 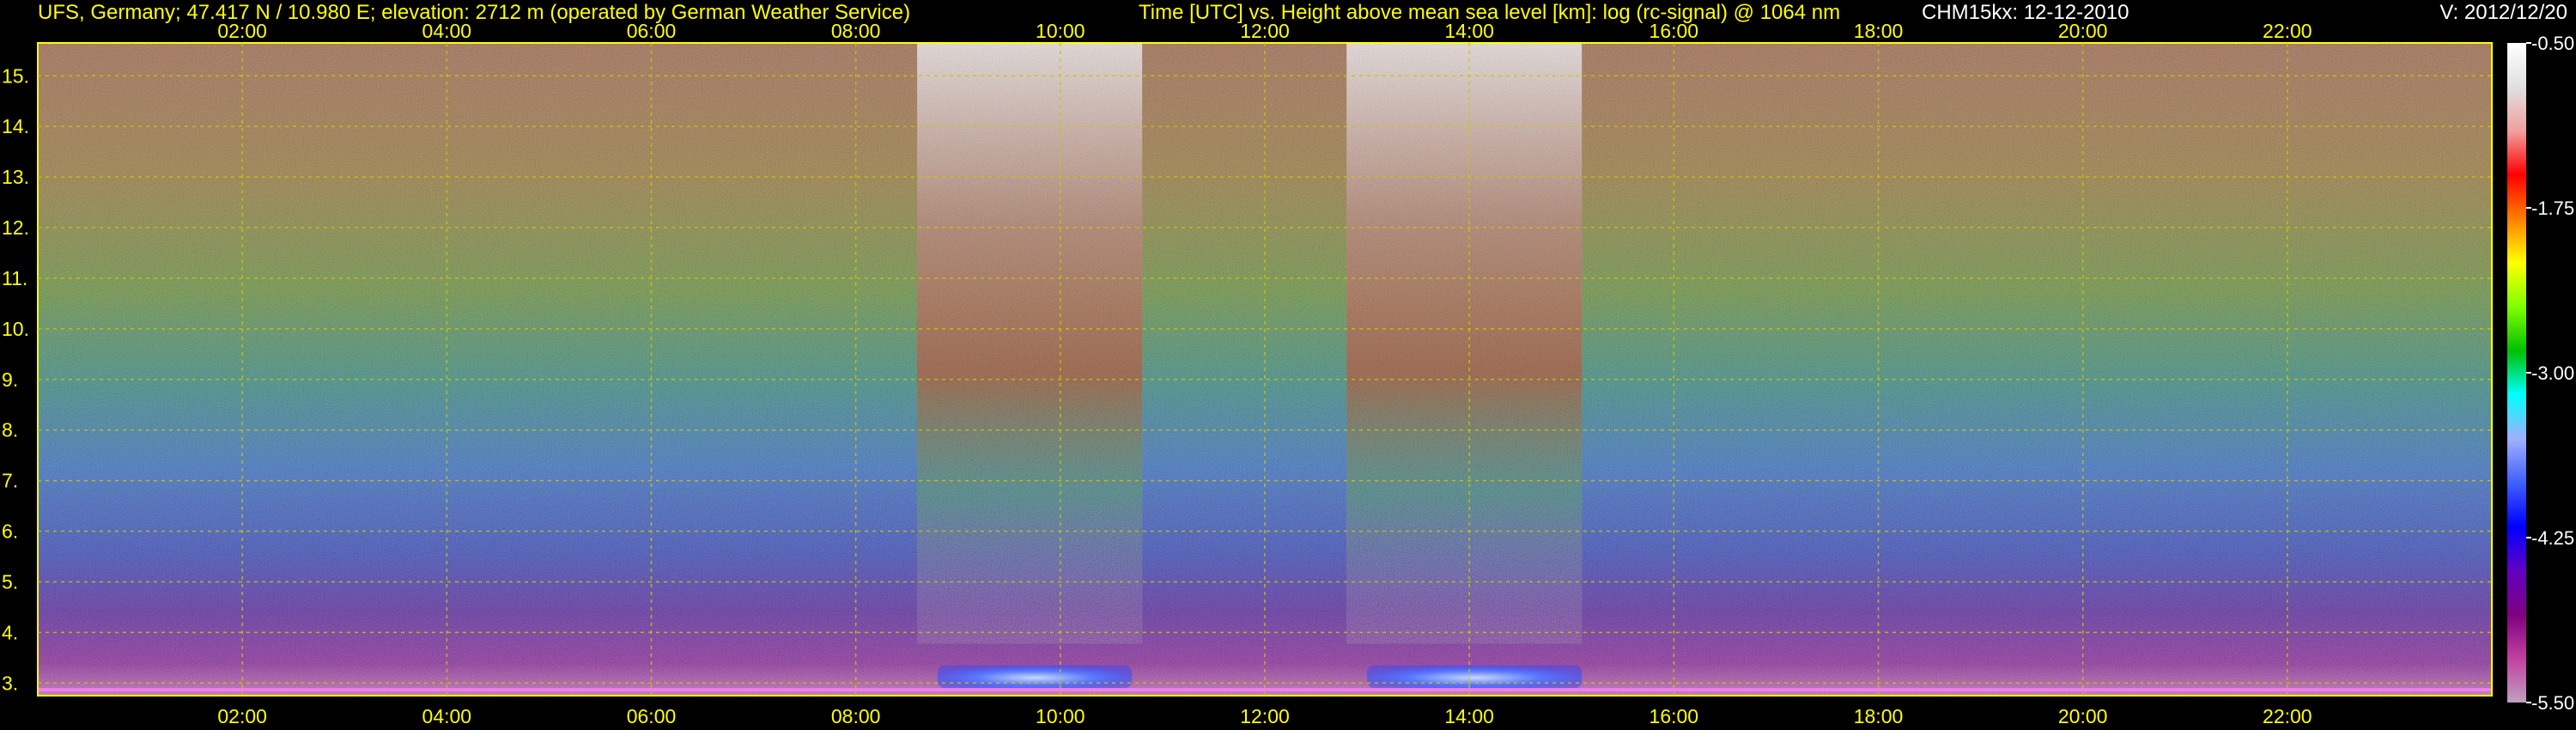 I want to click on y-tick-12: 15., so click(x=15, y=75).